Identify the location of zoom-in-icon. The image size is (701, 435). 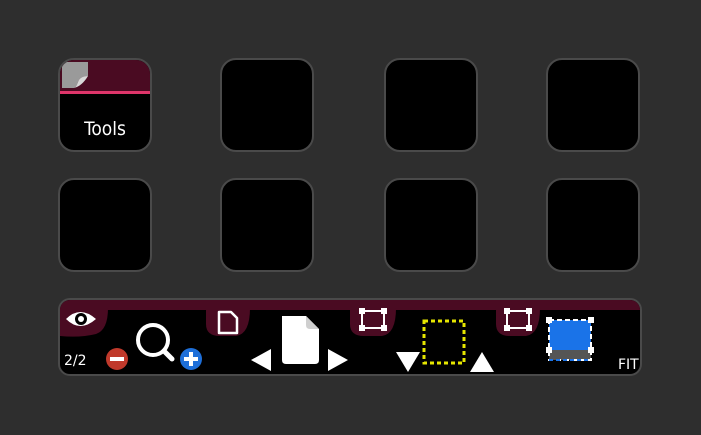
(191, 359).